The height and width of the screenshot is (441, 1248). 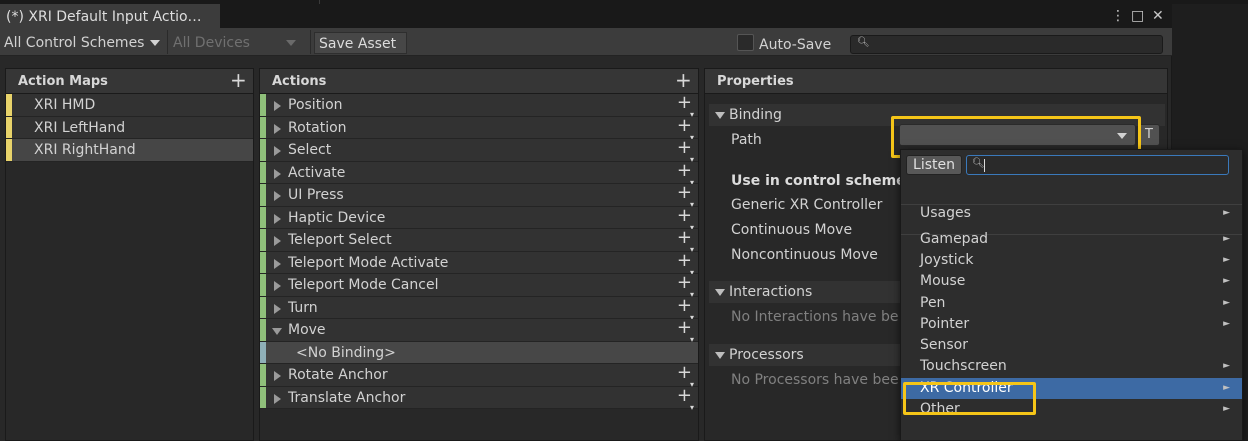 What do you see at coordinates (818, 181) in the screenshot?
I see `use-in-control-scheme-label: Use in control scheme` at bounding box center [818, 181].